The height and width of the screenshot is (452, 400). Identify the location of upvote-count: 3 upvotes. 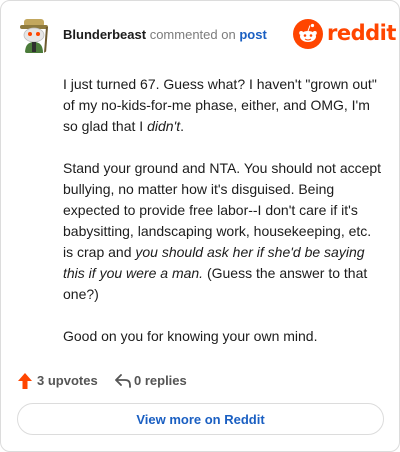
(67, 380).